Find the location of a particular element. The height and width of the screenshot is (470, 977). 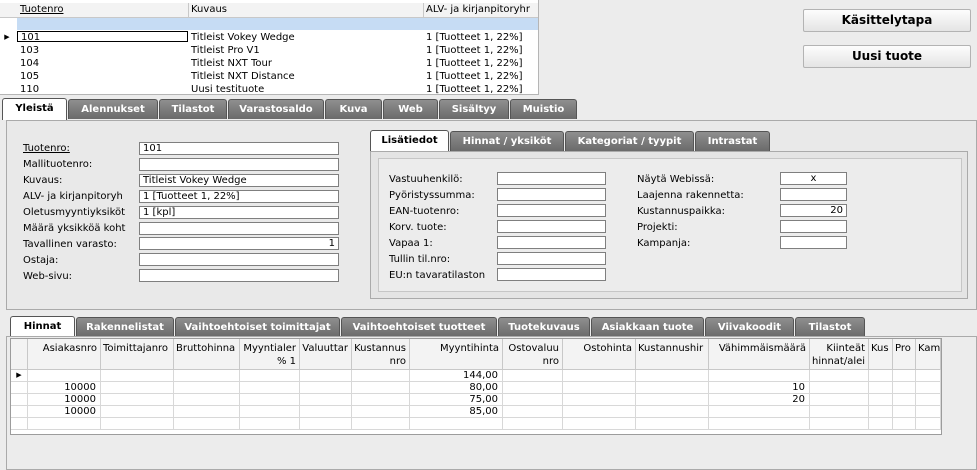

cell-vahimmaismaara: 10 is located at coordinates (759, 388).